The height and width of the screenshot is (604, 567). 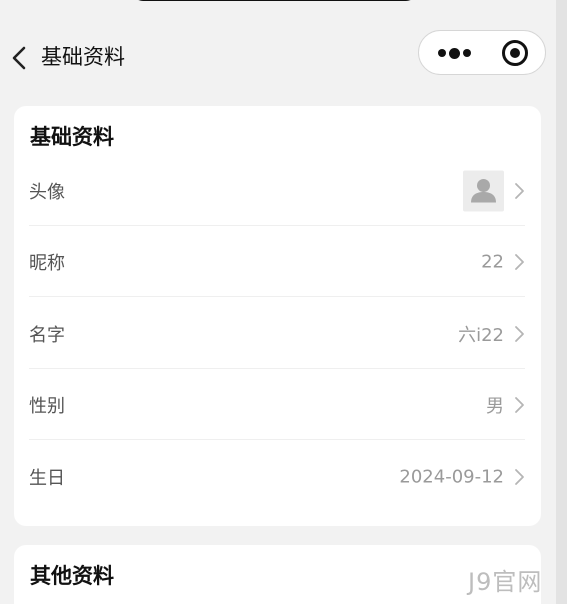 I want to click on name-value: 六i22, so click(x=481, y=335).